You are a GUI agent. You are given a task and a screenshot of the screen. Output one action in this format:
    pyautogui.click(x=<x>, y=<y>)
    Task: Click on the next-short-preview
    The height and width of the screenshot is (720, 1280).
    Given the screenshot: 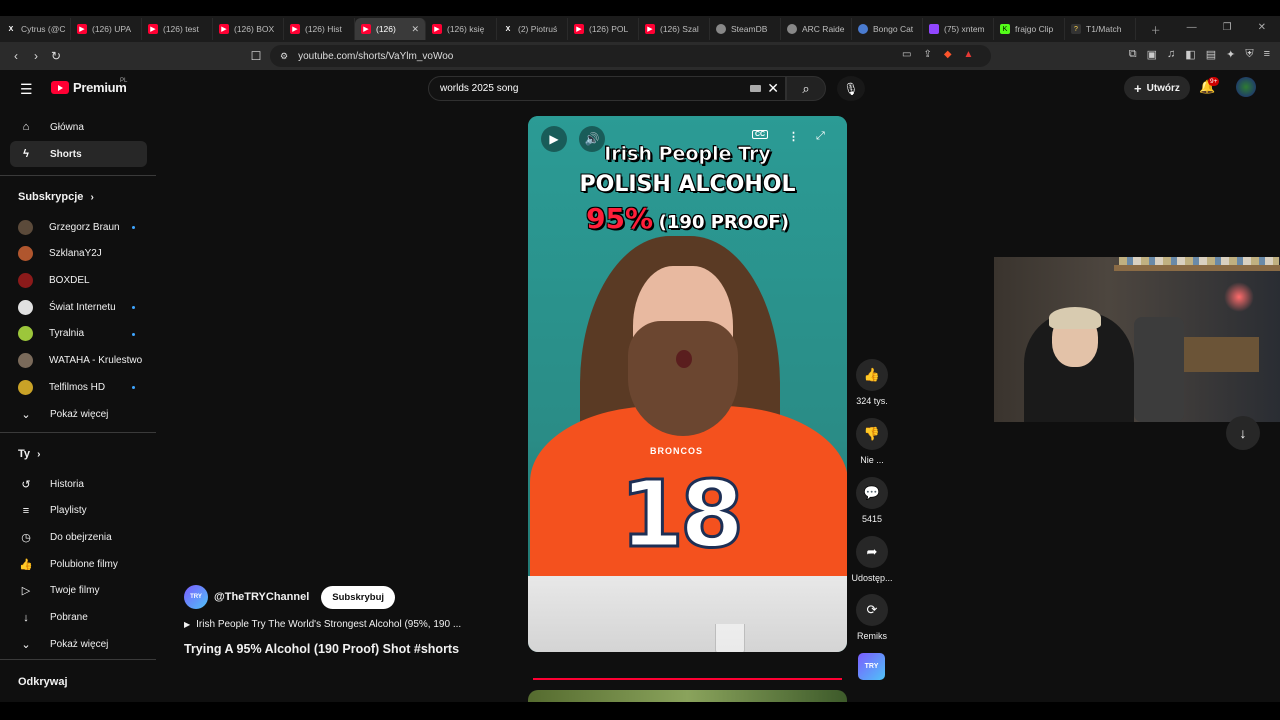 What is the action you would take?
    pyautogui.click(x=687, y=696)
    